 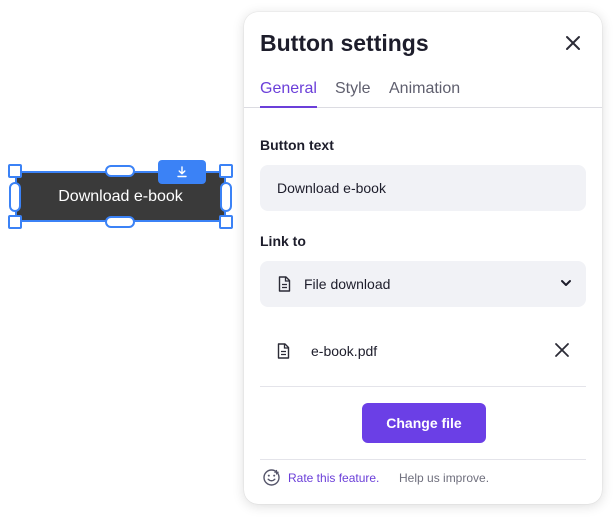 I want to click on resize-handle-bottom-left, so click(x=15, y=222).